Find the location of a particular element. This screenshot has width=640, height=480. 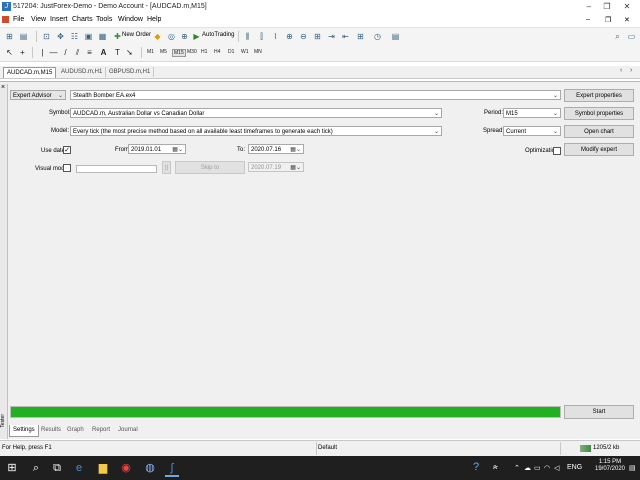

child-restore-icon: ❐ is located at coordinates (608, 20).